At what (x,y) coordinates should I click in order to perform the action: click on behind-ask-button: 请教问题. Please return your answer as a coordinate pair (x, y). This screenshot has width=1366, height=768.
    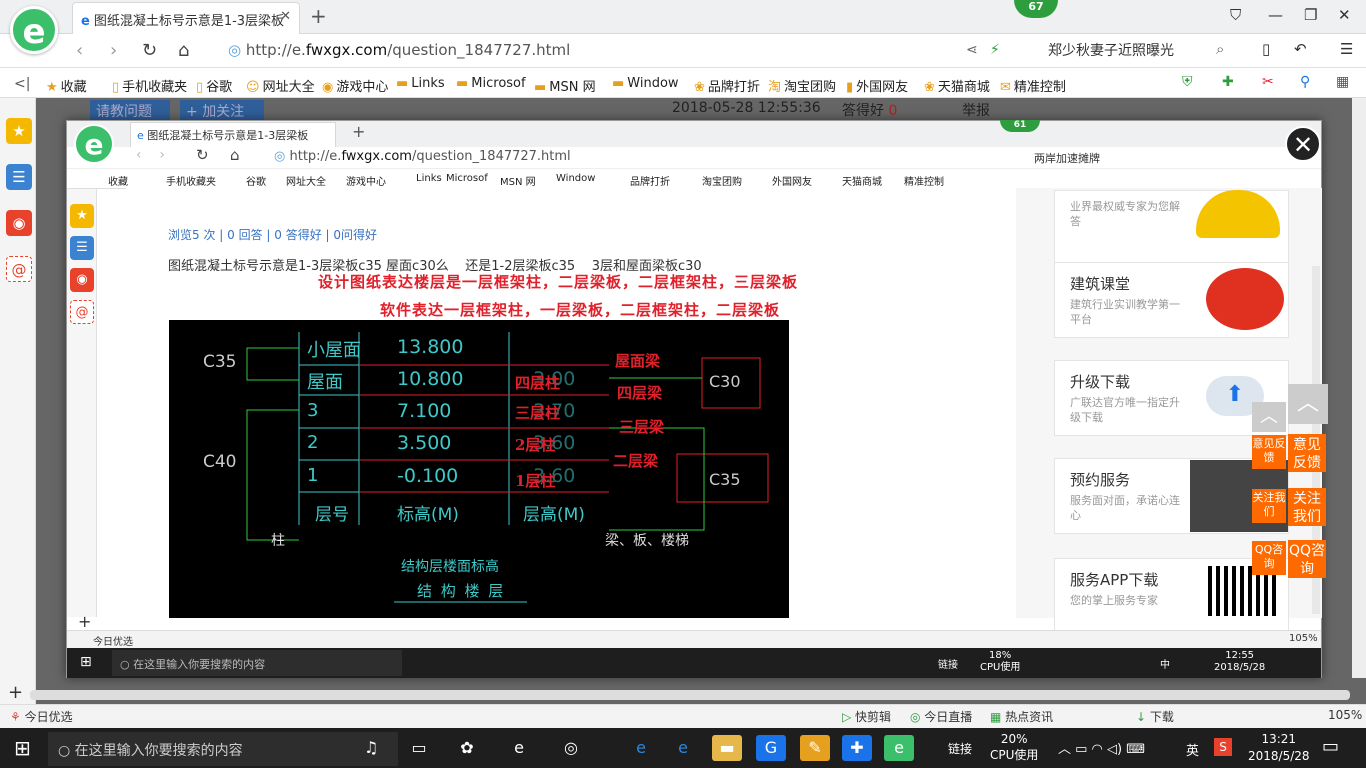
    Looking at the image, I should click on (130, 110).